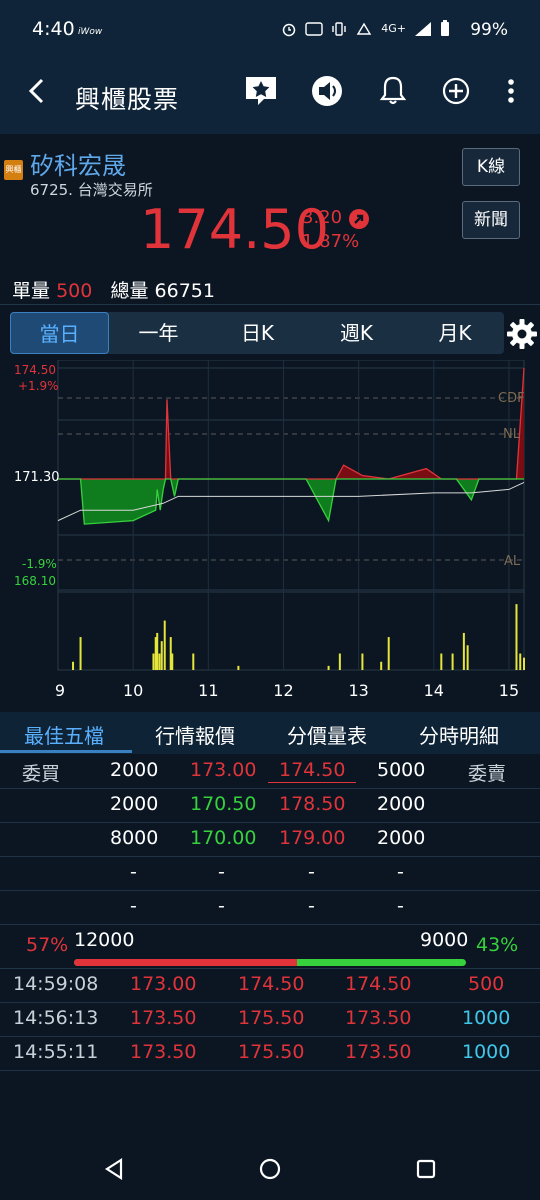 This screenshot has width=540, height=1200. What do you see at coordinates (104, 940) in the screenshot?
I see `bid-total: 12000` at bounding box center [104, 940].